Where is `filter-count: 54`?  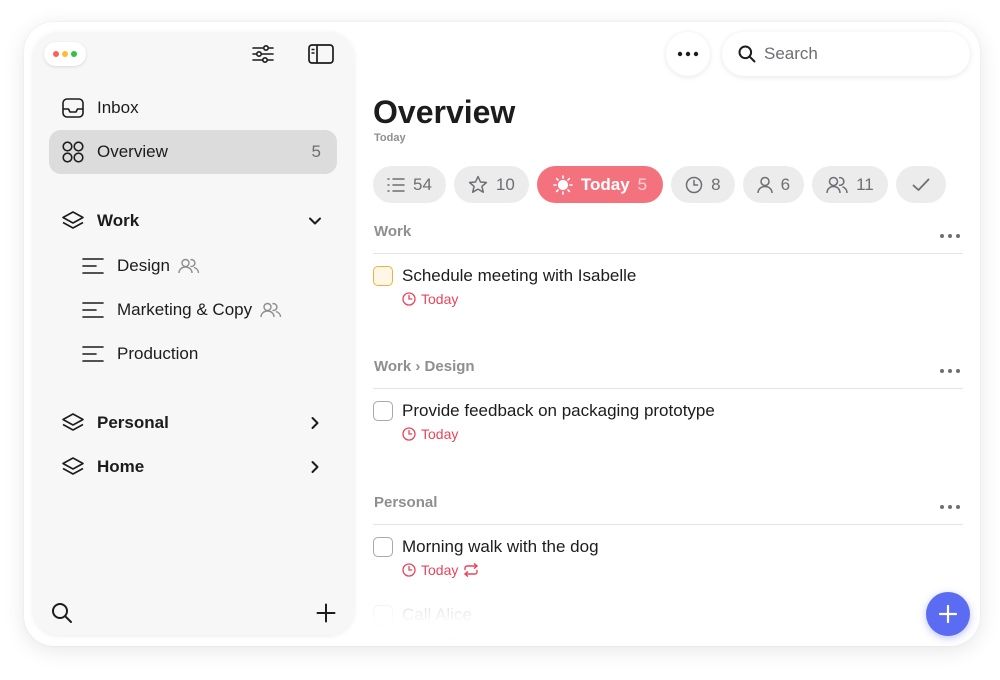
filter-count: 54 is located at coordinates (422, 184).